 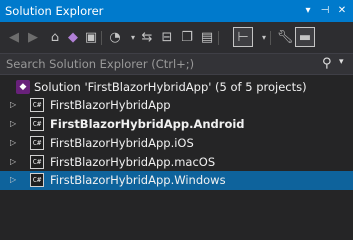 I want to click on window-title: Solution Explorer, so click(x=54, y=11).